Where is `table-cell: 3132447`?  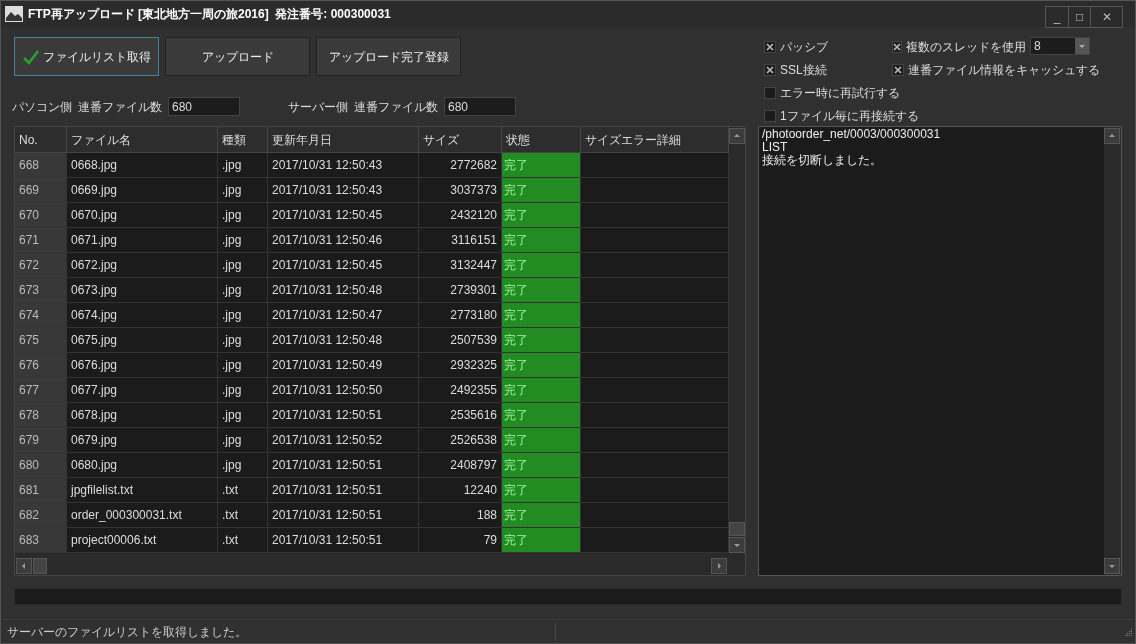 table-cell: 3132447 is located at coordinates (460, 265).